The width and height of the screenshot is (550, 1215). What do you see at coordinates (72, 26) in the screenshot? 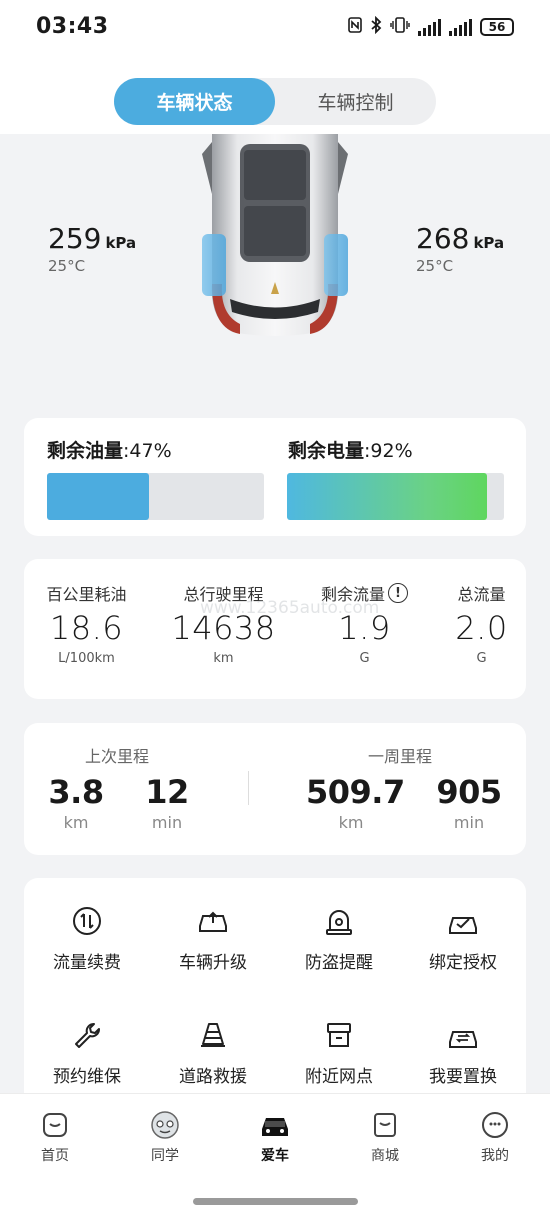
I see `status-time: 03:43` at bounding box center [72, 26].